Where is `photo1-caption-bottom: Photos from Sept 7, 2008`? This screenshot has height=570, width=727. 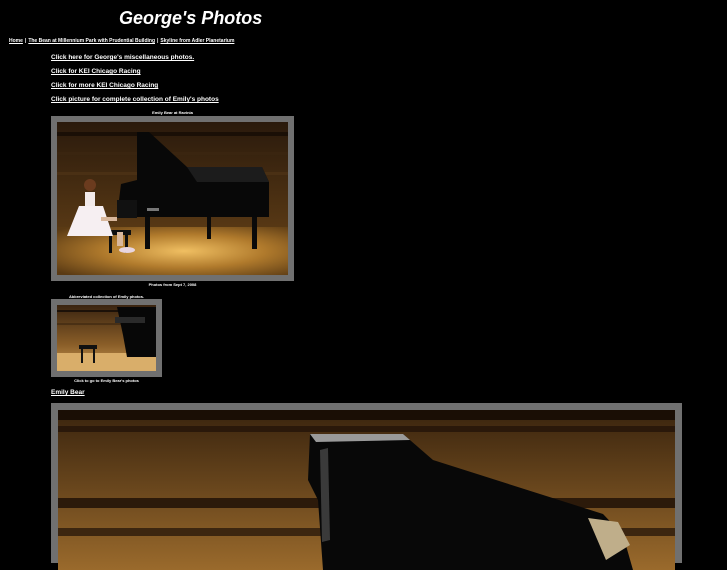 photo1-caption-bottom: Photos from Sept 7, 2008 is located at coordinates (172, 284).